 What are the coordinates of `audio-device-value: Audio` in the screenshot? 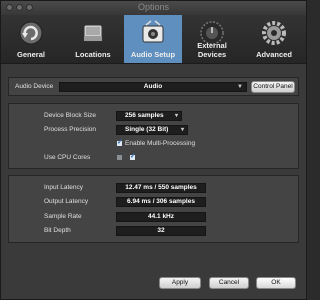 It's located at (153, 86).